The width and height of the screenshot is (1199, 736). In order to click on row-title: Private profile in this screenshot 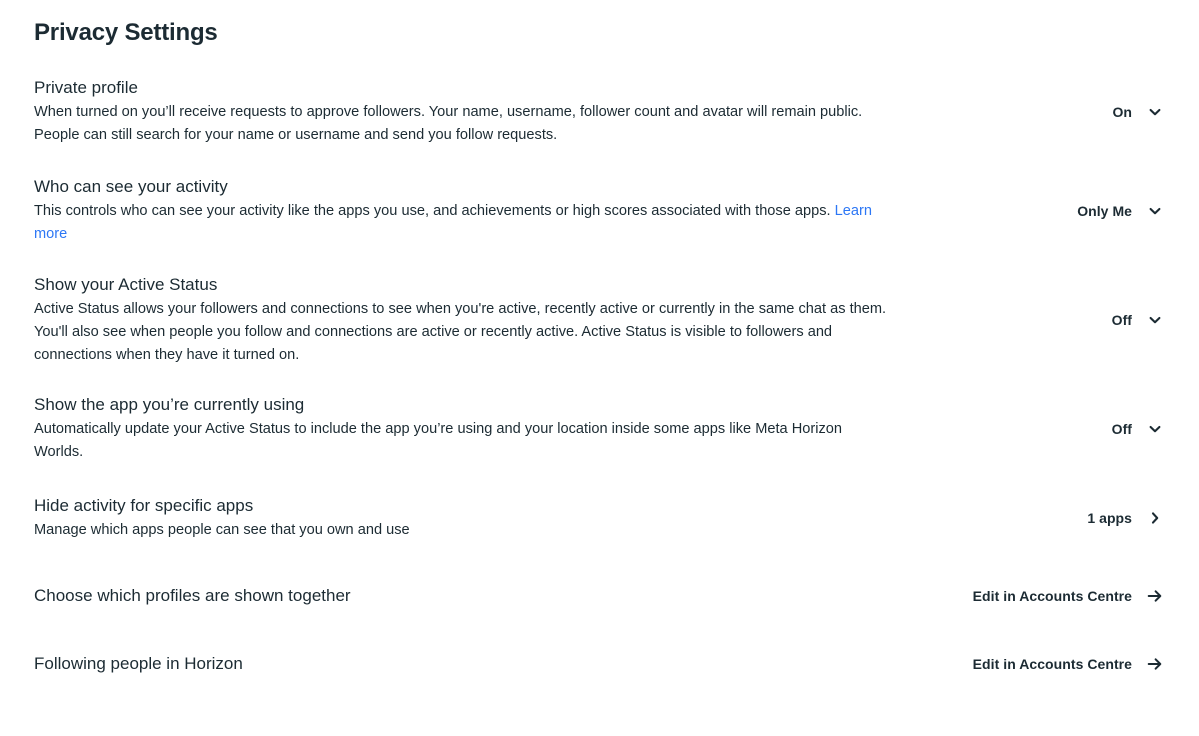, I will do `click(86, 87)`.